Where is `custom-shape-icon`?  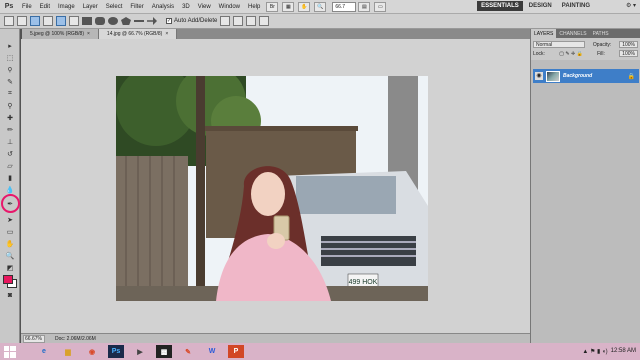 custom-shape-icon is located at coordinates (152, 21).